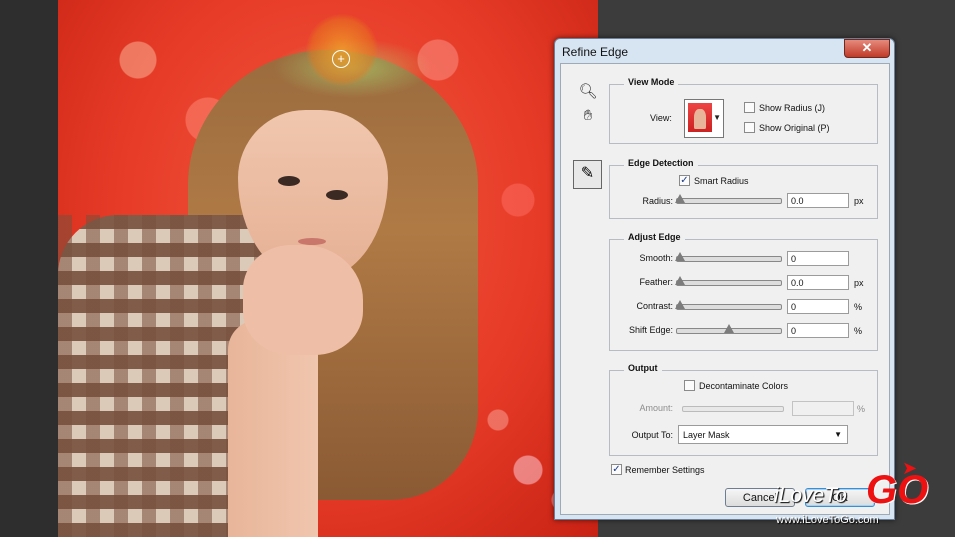  What do you see at coordinates (656, 408) in the screenshot?
I see `amount-label: Amount:` at bounding box center [656, 408].